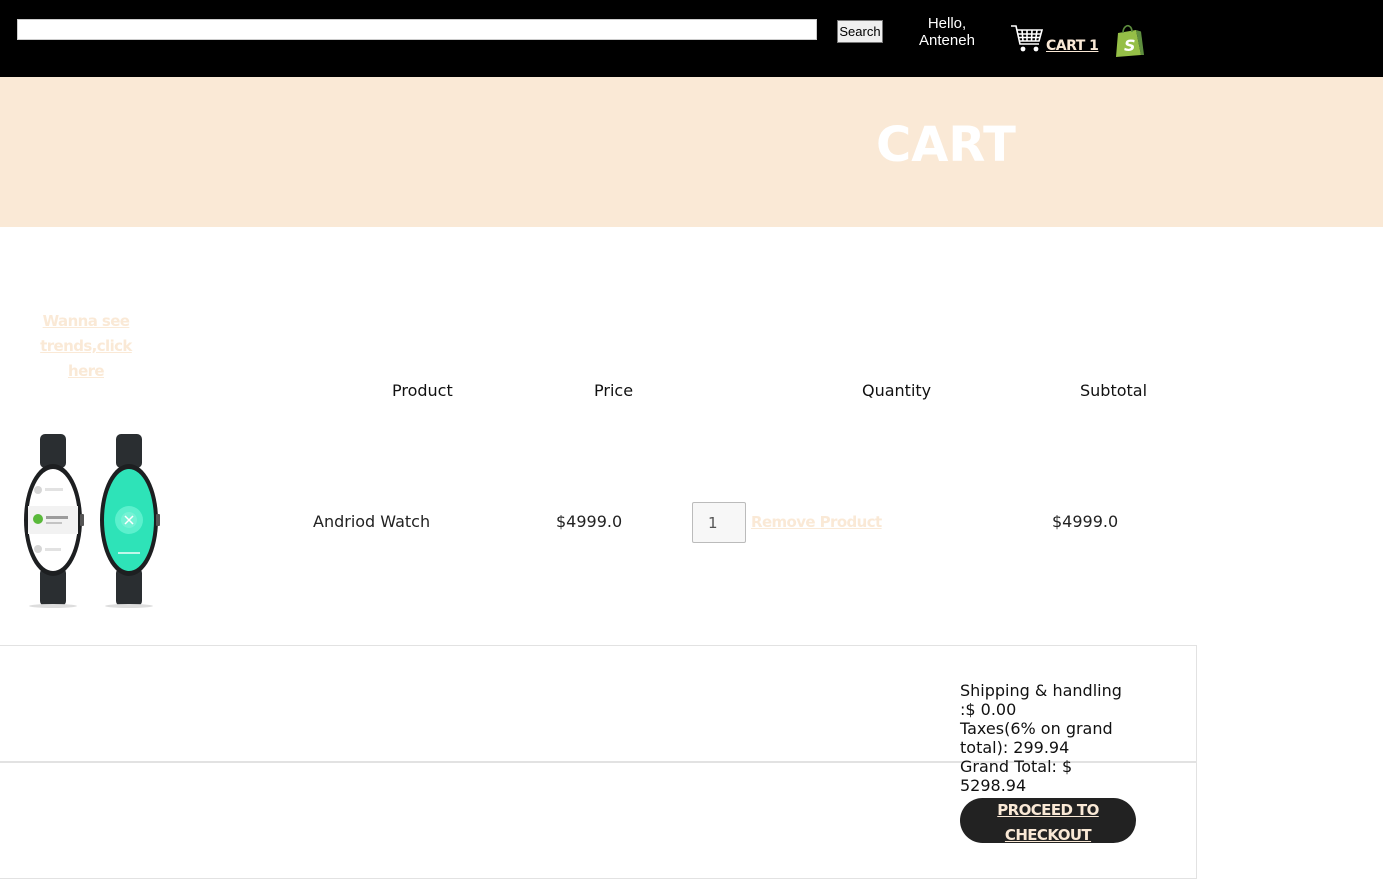 Image resolution: width=1383 pixels, height=881 pixels. Describe the element at coordinates (993, 785) in the screenshot. I see `grand-total-value: 5298.94` at that location.